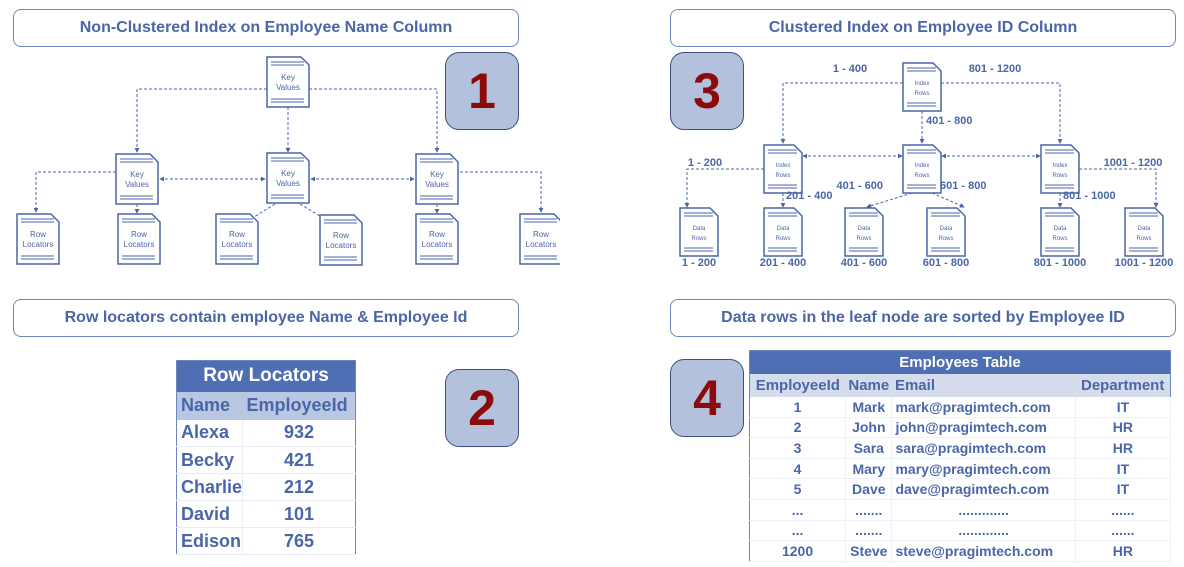  I want to click on cell-email: john@pragimtech.com, so click(983, 428).